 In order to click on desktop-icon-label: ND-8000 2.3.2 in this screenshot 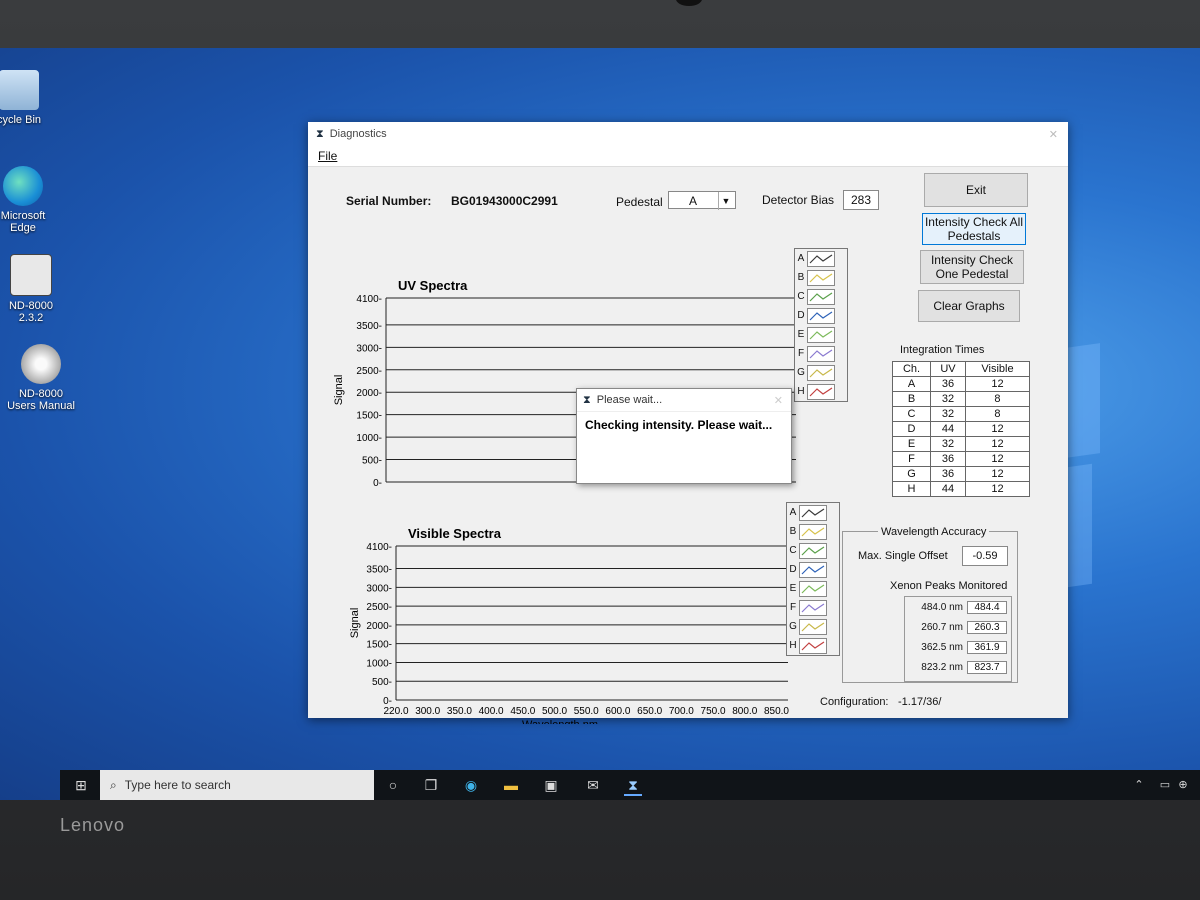, I will do `click(31, 312)`.